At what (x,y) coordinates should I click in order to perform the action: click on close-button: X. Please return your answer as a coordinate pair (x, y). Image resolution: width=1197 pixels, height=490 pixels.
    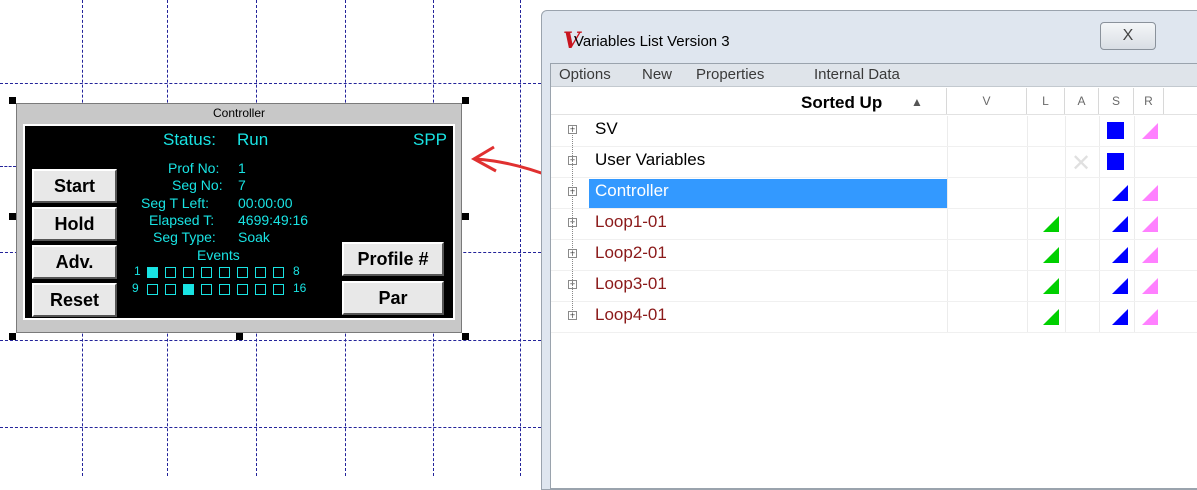
    Looking at the image, I should click on (1128, 36).